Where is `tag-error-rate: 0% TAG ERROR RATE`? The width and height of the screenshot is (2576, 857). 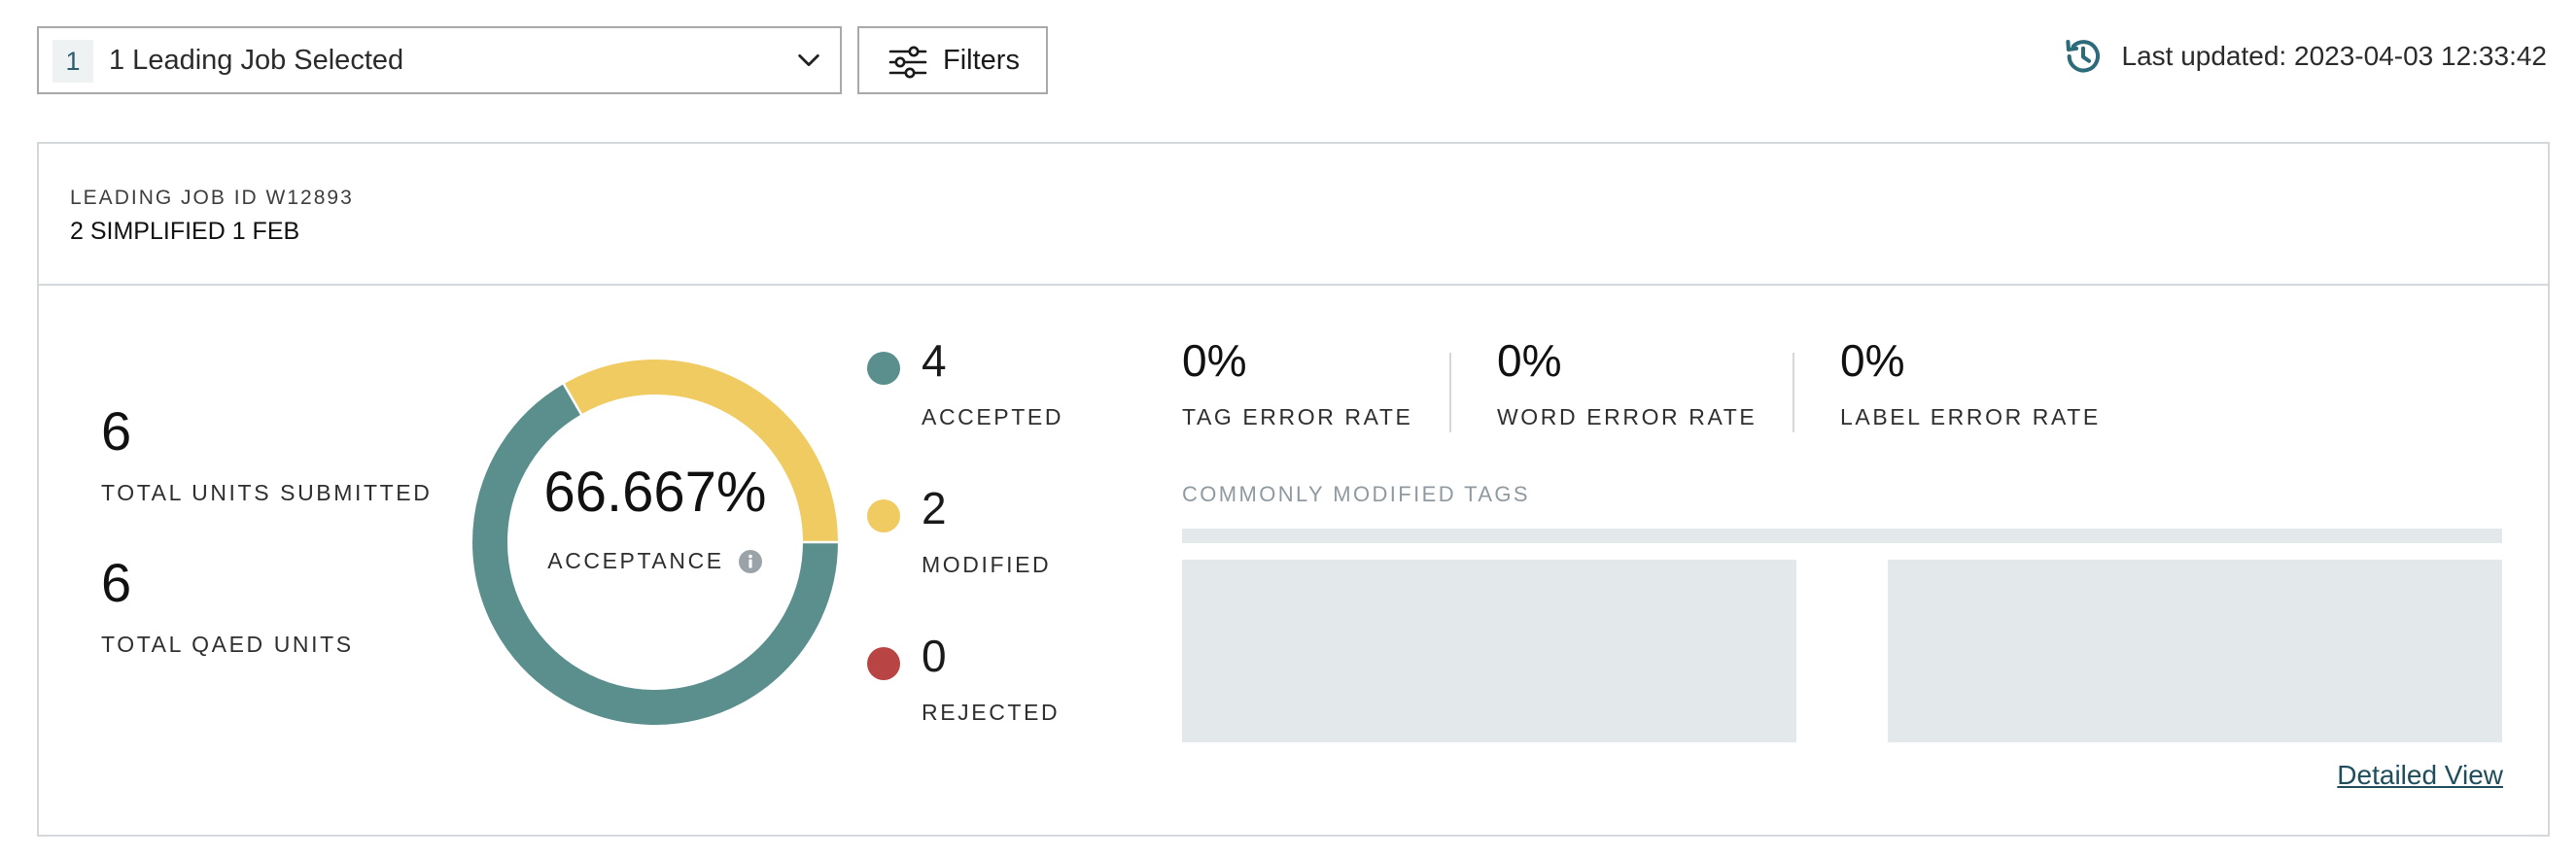 tag-error-rate: 0% TAG ERROR RATE is located at coordinates (1296, 381).